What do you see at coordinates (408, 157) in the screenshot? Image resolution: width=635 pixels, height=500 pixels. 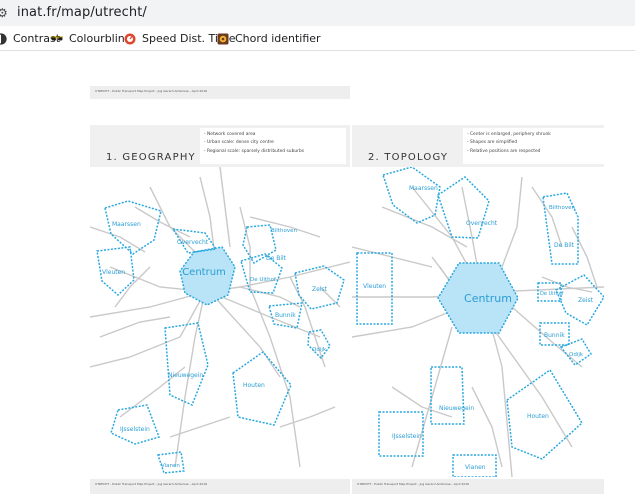 I see `topology-title: 2. TOPOLOGY` at bounding box center [408, 157].